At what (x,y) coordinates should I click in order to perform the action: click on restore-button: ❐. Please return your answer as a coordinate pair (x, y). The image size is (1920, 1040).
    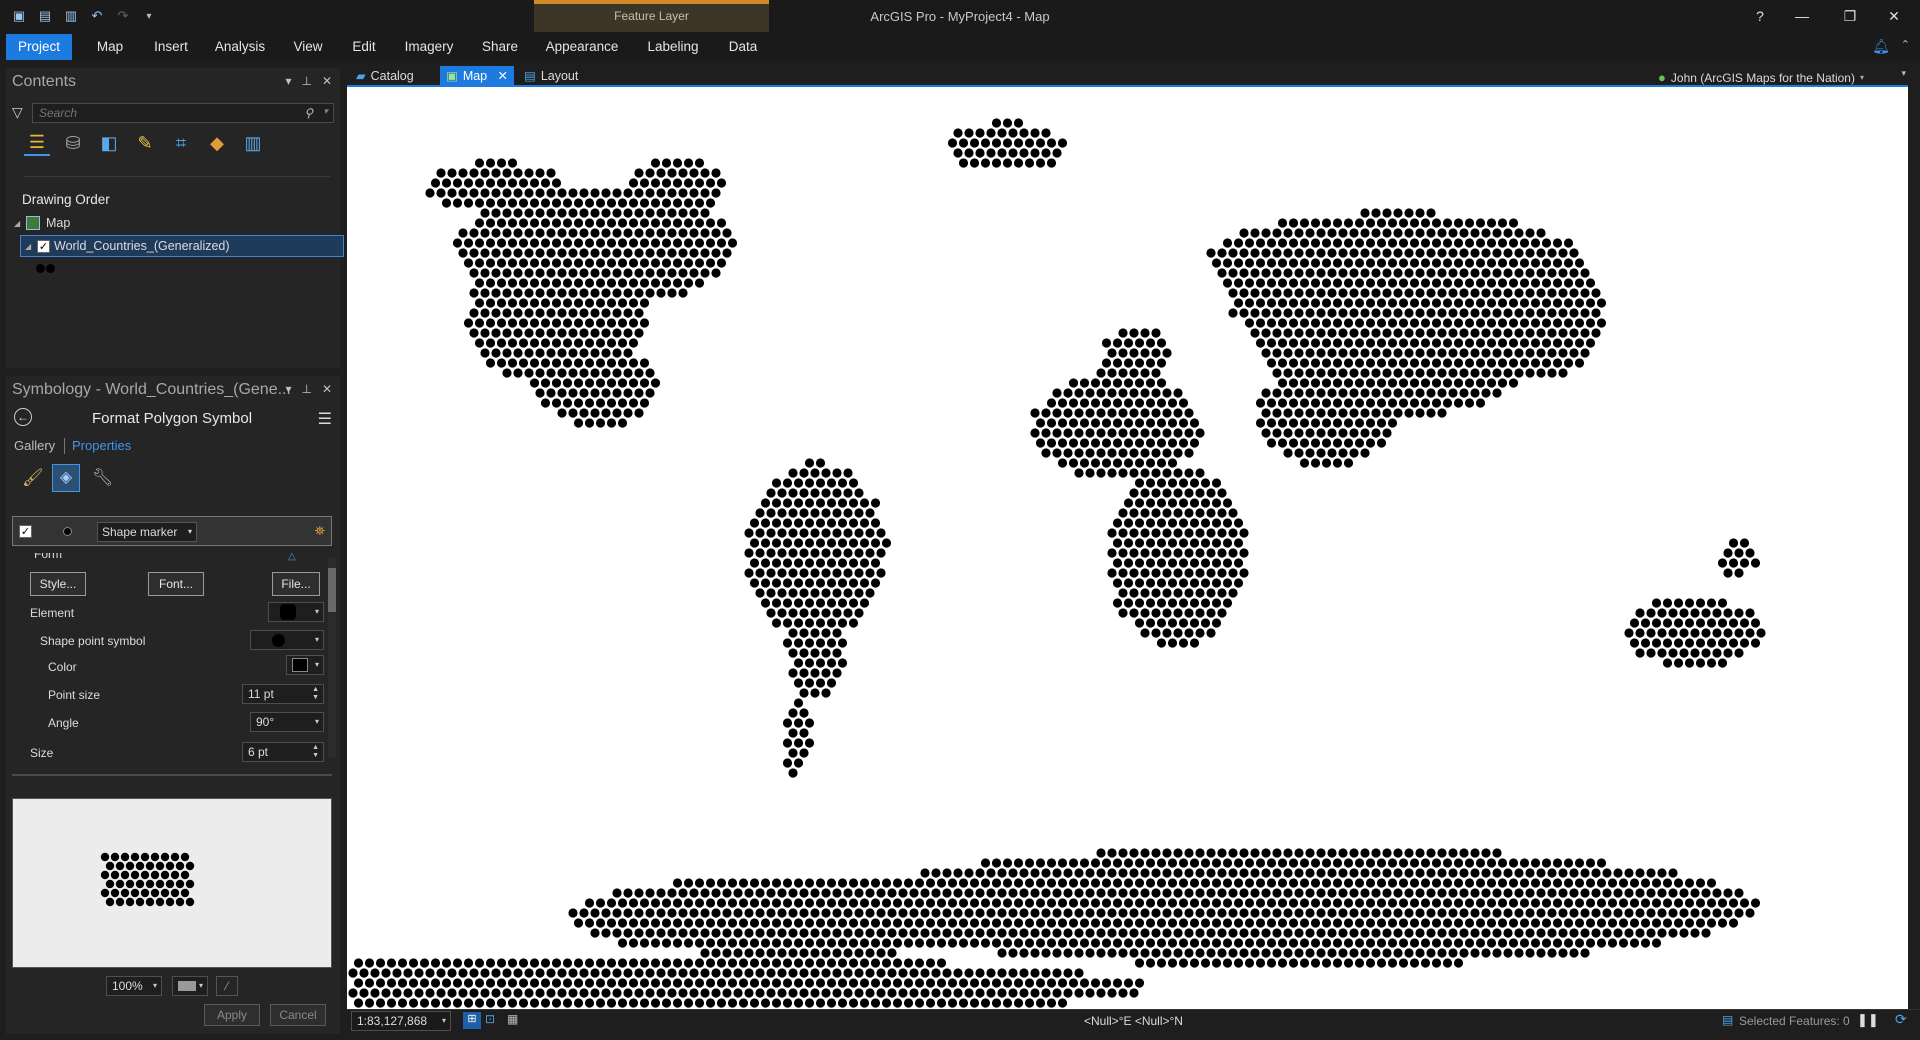
    Looking at the image, I should click on (1850, 16).